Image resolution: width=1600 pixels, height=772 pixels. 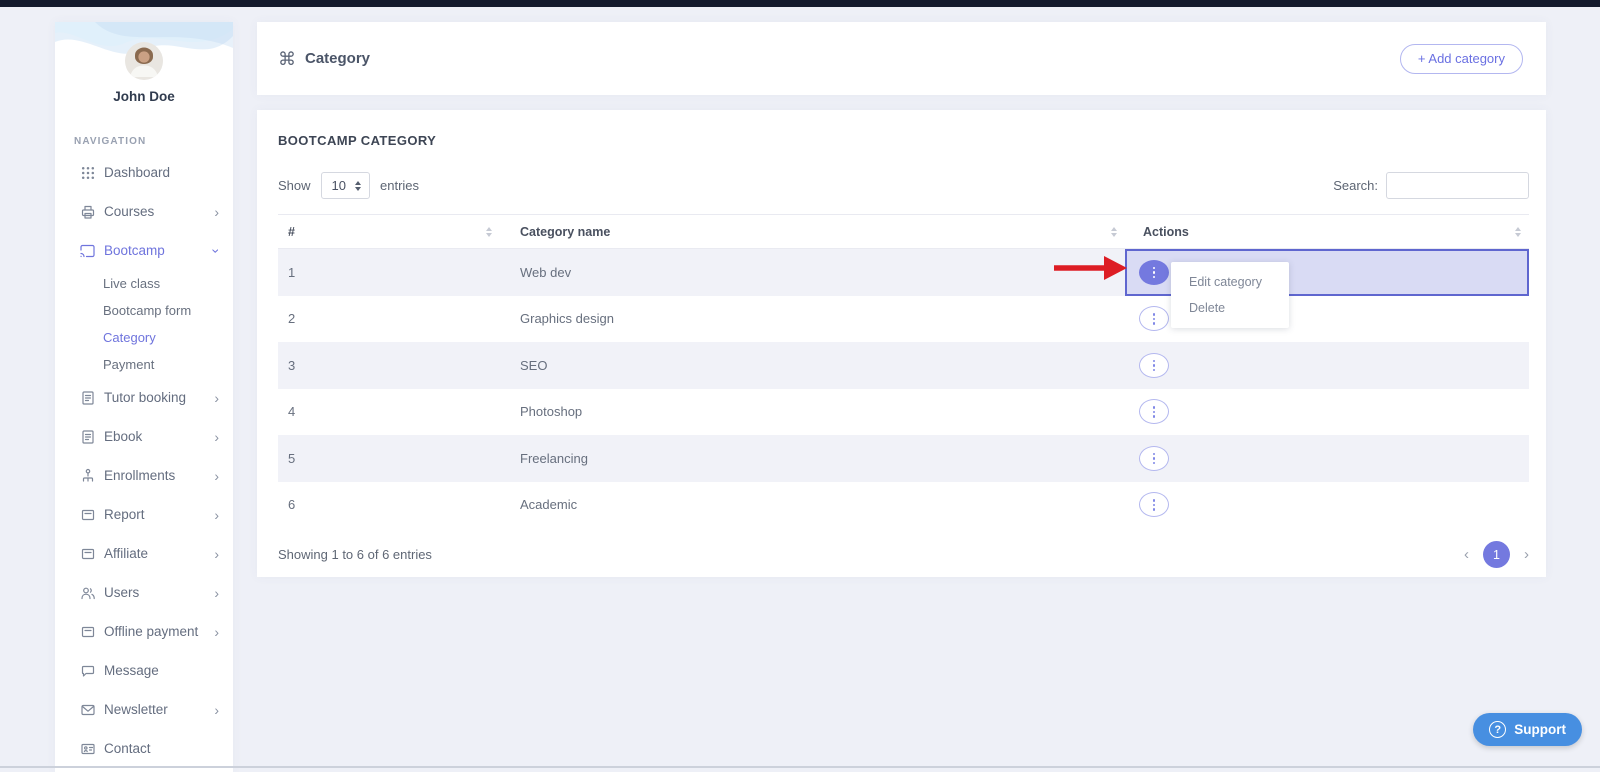 What do you see at coordinates (292, 365) in the screenshot?
I see `cell-num: 3` at bounding box center [292, 365].